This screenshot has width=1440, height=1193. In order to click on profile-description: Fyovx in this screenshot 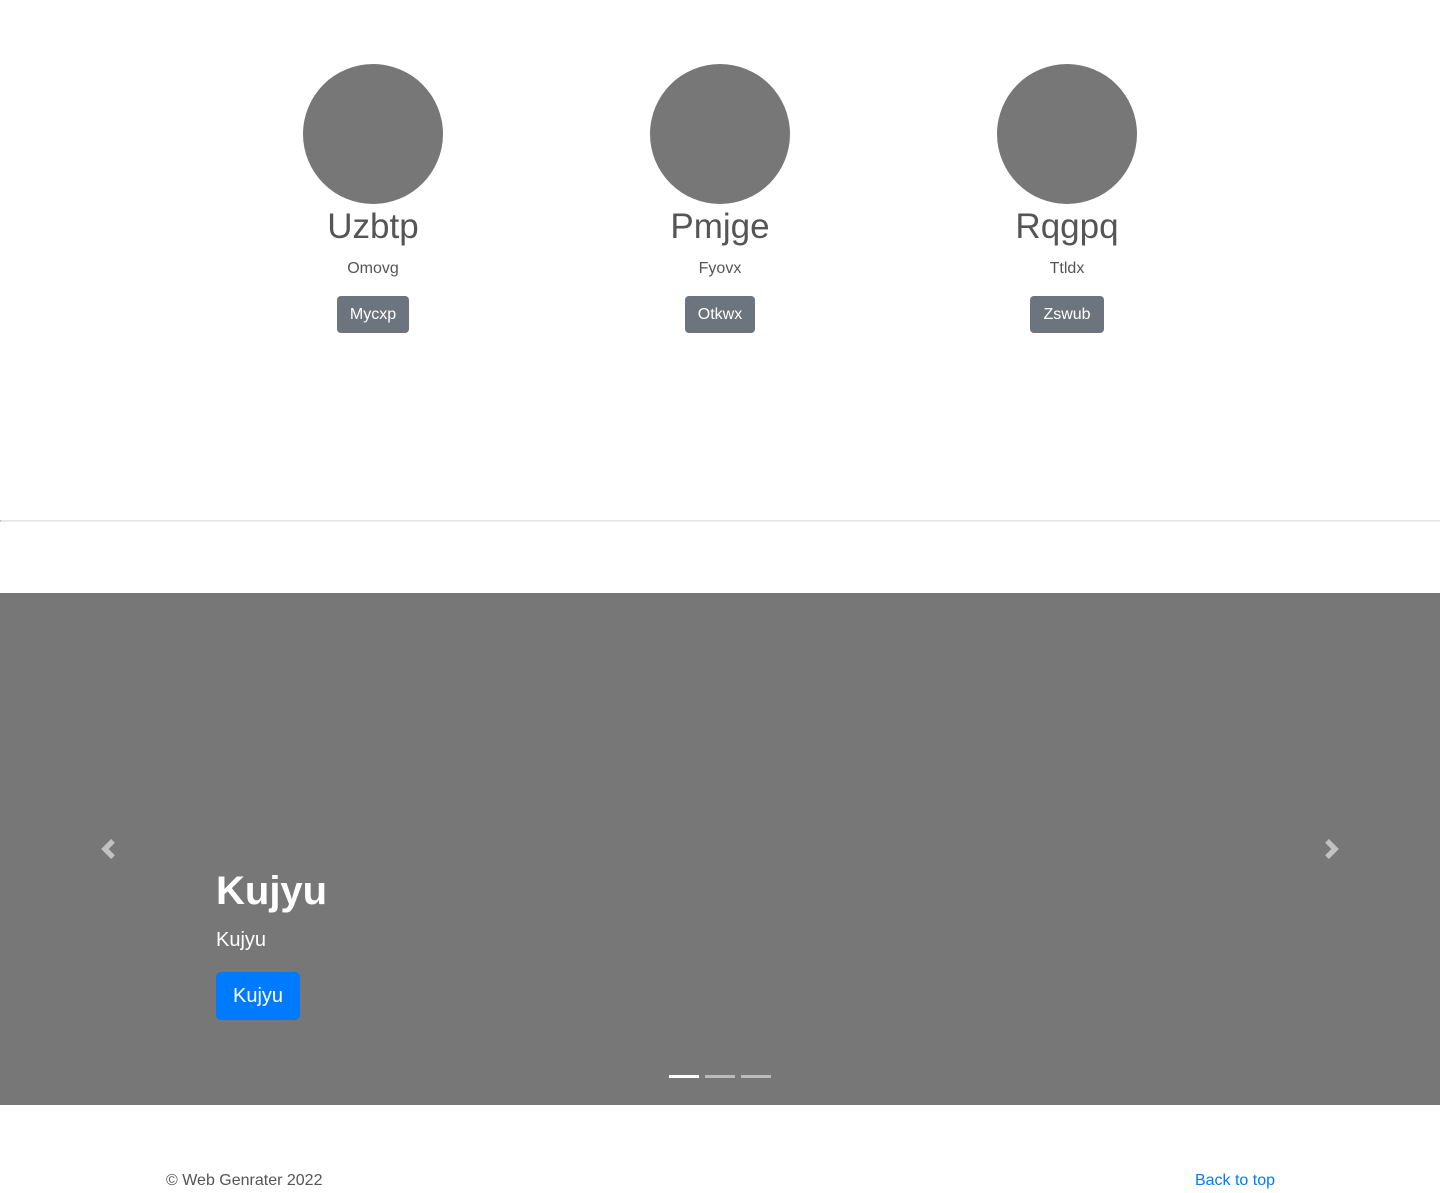, I will do `click(720, 268)`.